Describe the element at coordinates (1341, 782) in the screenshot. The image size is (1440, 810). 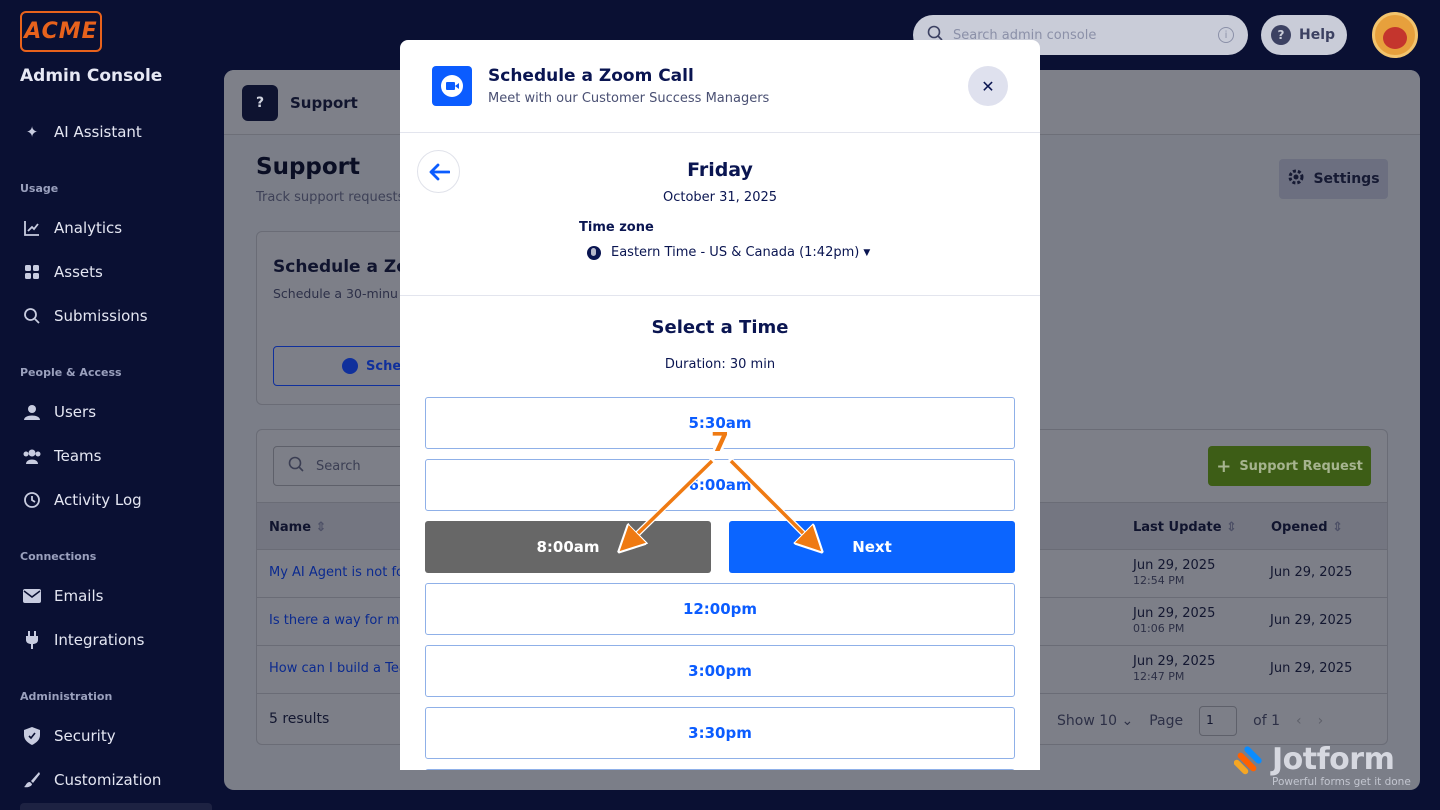
I see `jotform-tagline: Powerful forms get it done` at that location.